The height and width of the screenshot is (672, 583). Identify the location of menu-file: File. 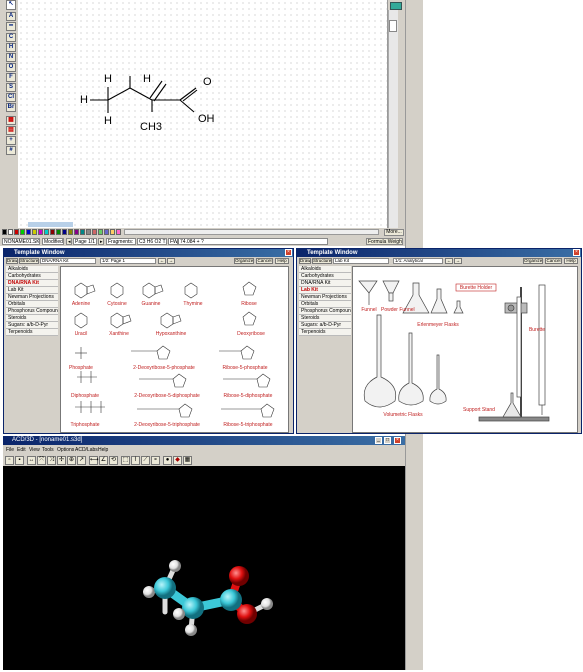
(10, 450).